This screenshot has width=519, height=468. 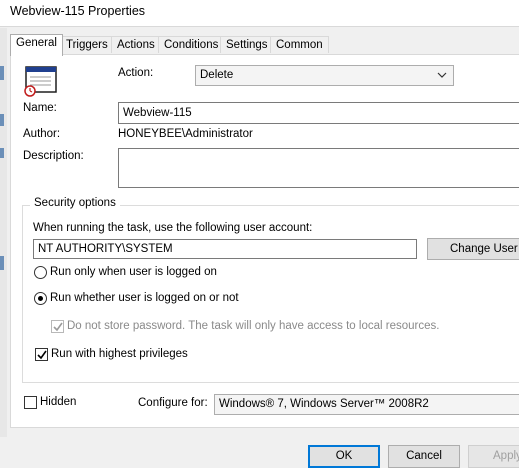 I want to click on radio-whether-label: Run whether user is logged on or not, so click(x=144, y=298).